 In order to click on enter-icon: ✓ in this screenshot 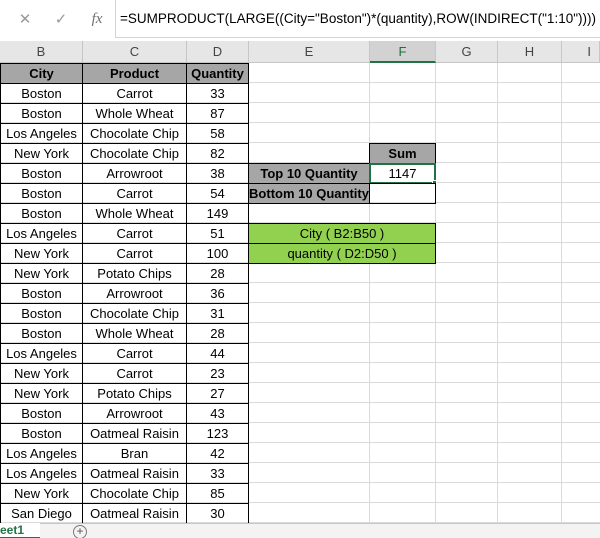, I will do `click(61, 19)`.